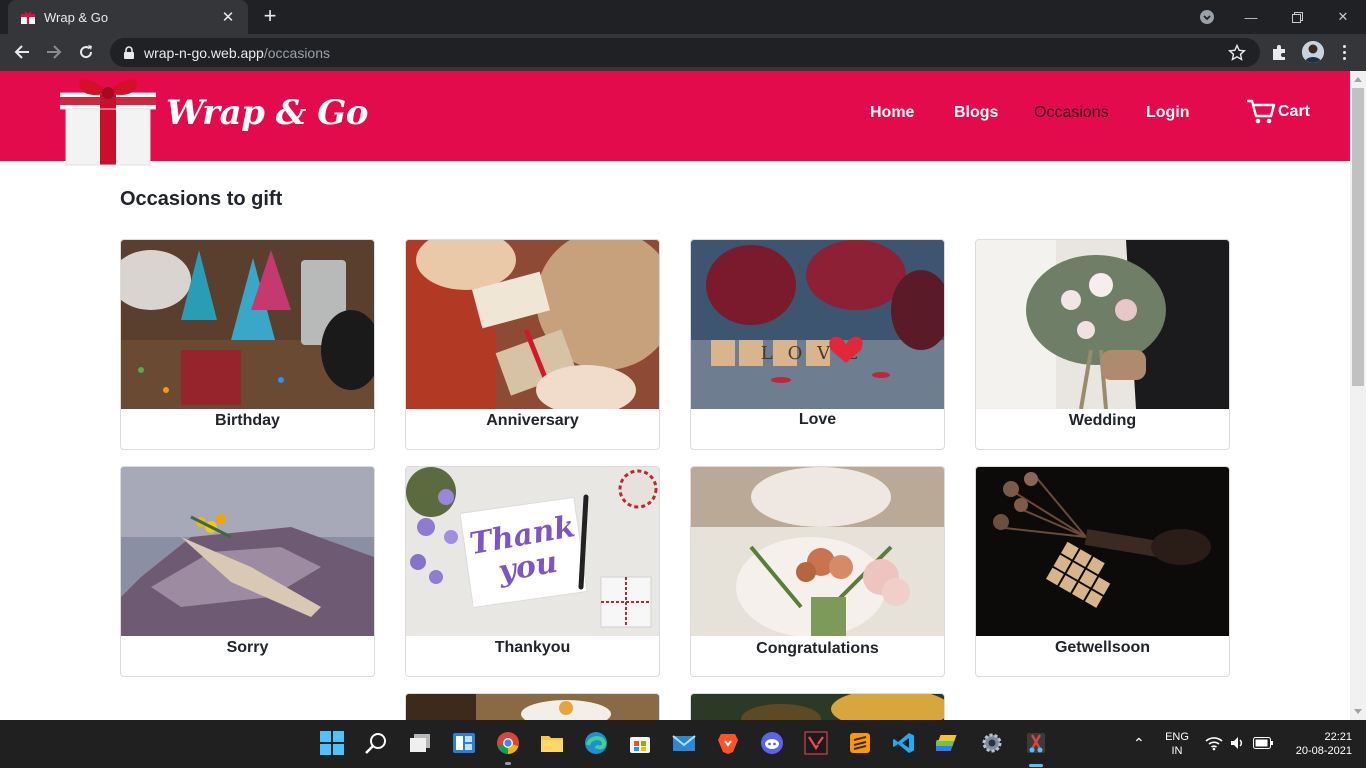 This screenshot has height=768, width=1366. I want to click on battery-icon, so click(1263, 743).